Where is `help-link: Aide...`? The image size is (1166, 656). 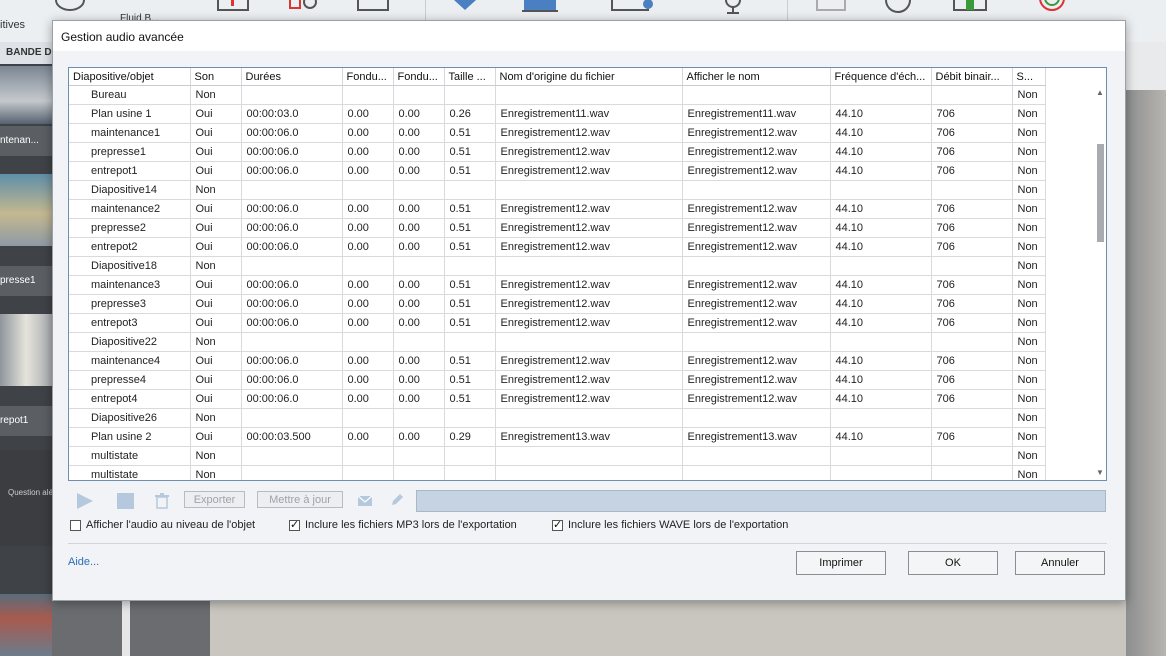 help-link: Aide... is located at coordinates (83, 562).